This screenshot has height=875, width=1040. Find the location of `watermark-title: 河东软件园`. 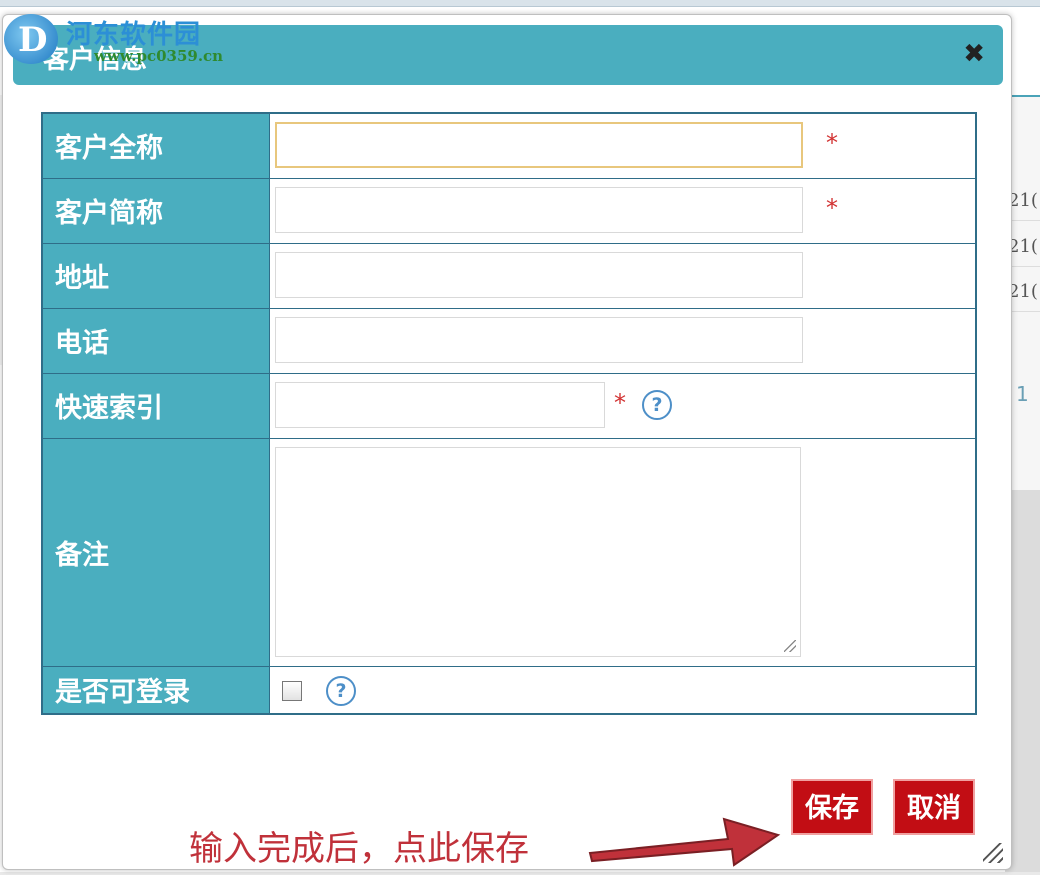

watermark-title: 河东软件园 is located at coordinates (134, 35).